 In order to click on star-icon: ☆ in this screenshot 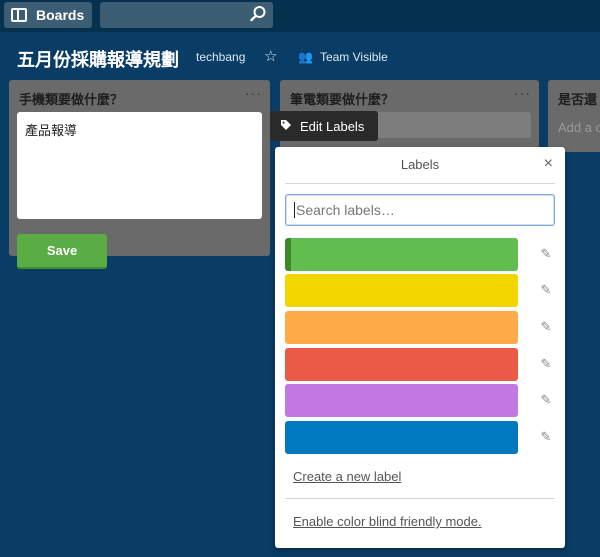, I will do `click(270, 56)`.